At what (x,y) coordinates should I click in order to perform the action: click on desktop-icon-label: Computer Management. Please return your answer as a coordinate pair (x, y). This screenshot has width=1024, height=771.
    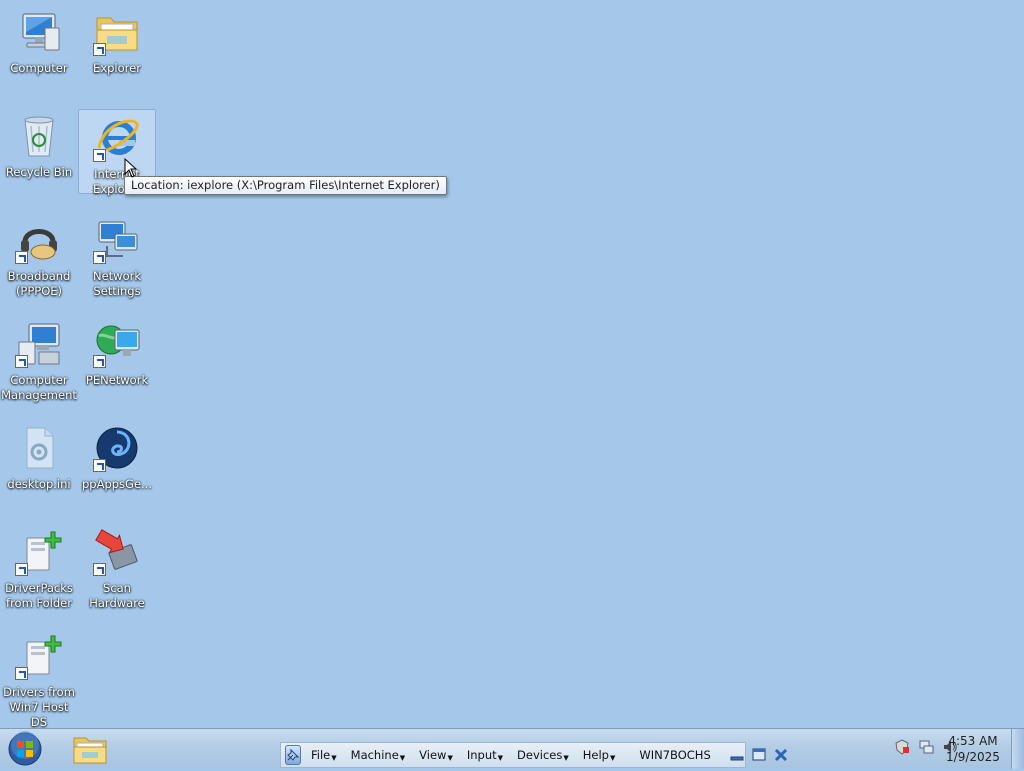
    Looking at the image, I should click on (39, 387).